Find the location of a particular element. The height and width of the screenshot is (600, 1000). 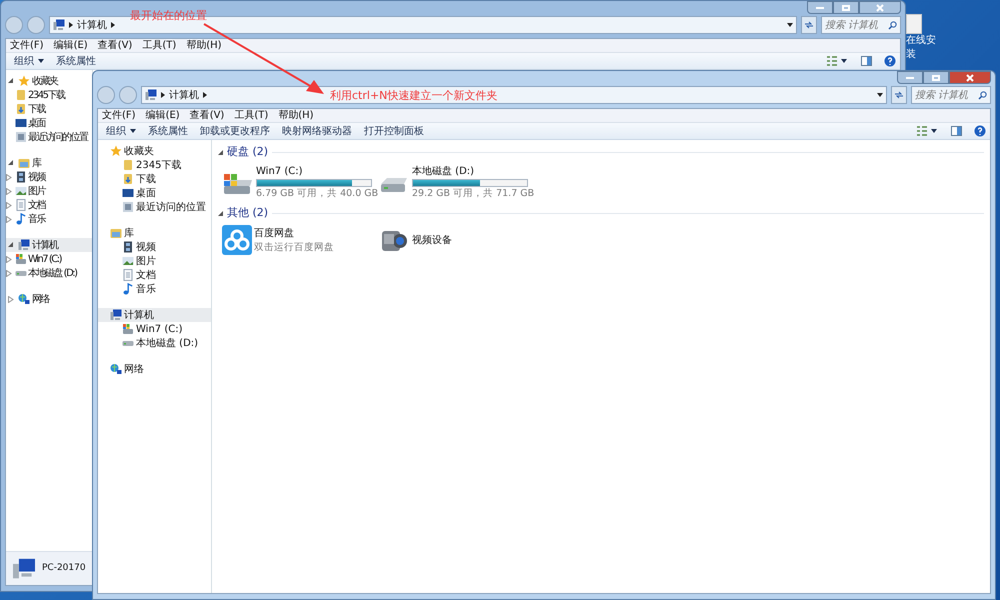

item-tile: 百度网盘 双击运行百度网盘 is located at coordinates (300, 240).